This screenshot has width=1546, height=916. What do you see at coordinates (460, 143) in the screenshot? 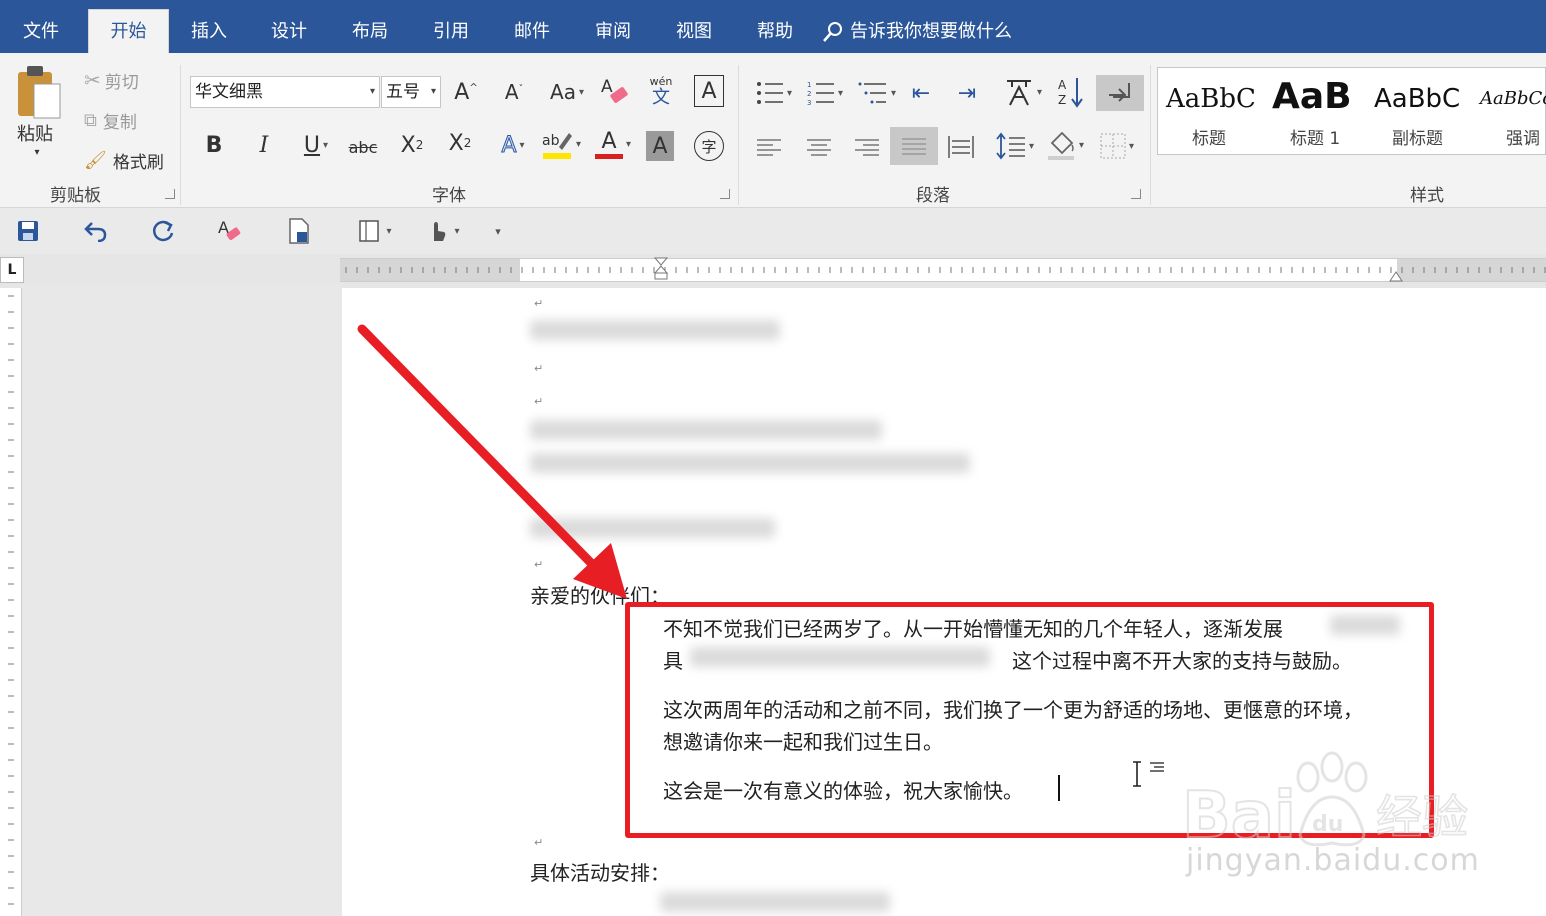
I see `superscript-button: X2` at bounding box center [460, 143].